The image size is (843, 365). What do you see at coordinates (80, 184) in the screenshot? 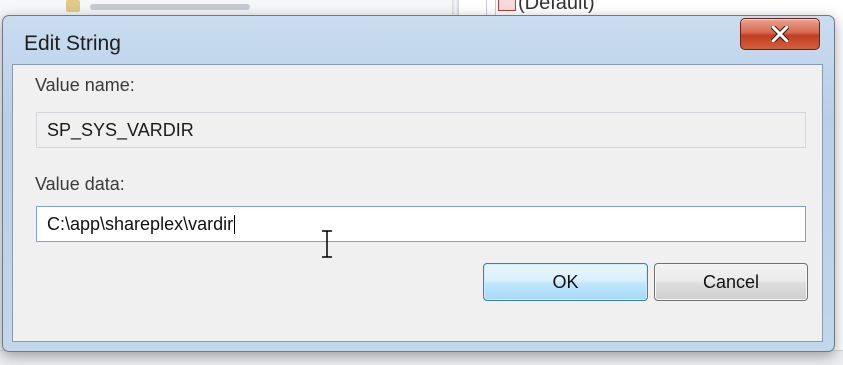
I see `value-data-label: Value data:` at bounding box center [80, 184].